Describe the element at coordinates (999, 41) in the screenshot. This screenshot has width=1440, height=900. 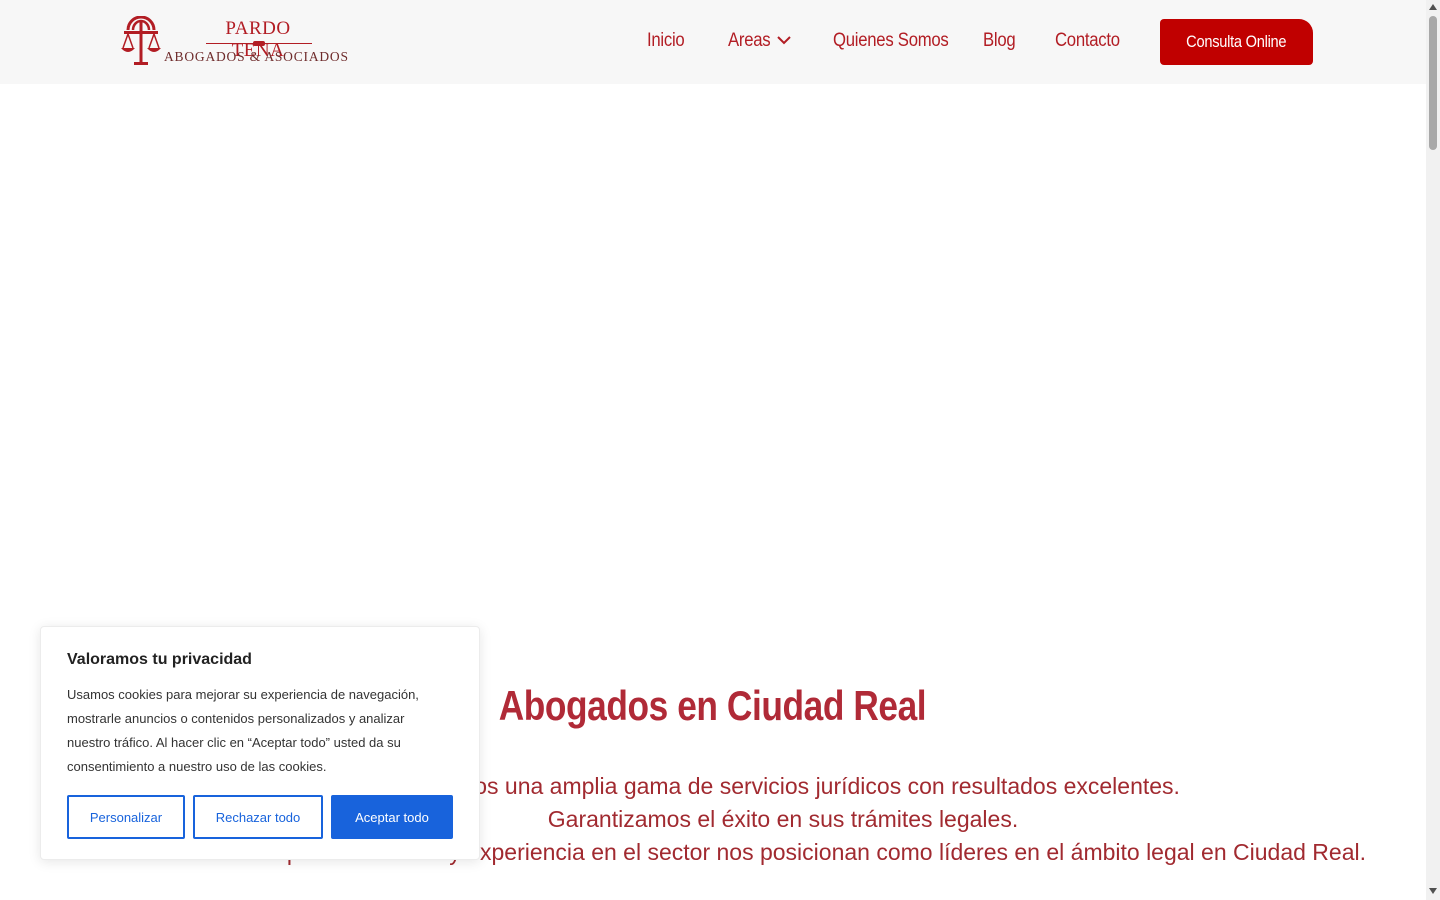
I see `nav-item-blog: Blog` at that location.